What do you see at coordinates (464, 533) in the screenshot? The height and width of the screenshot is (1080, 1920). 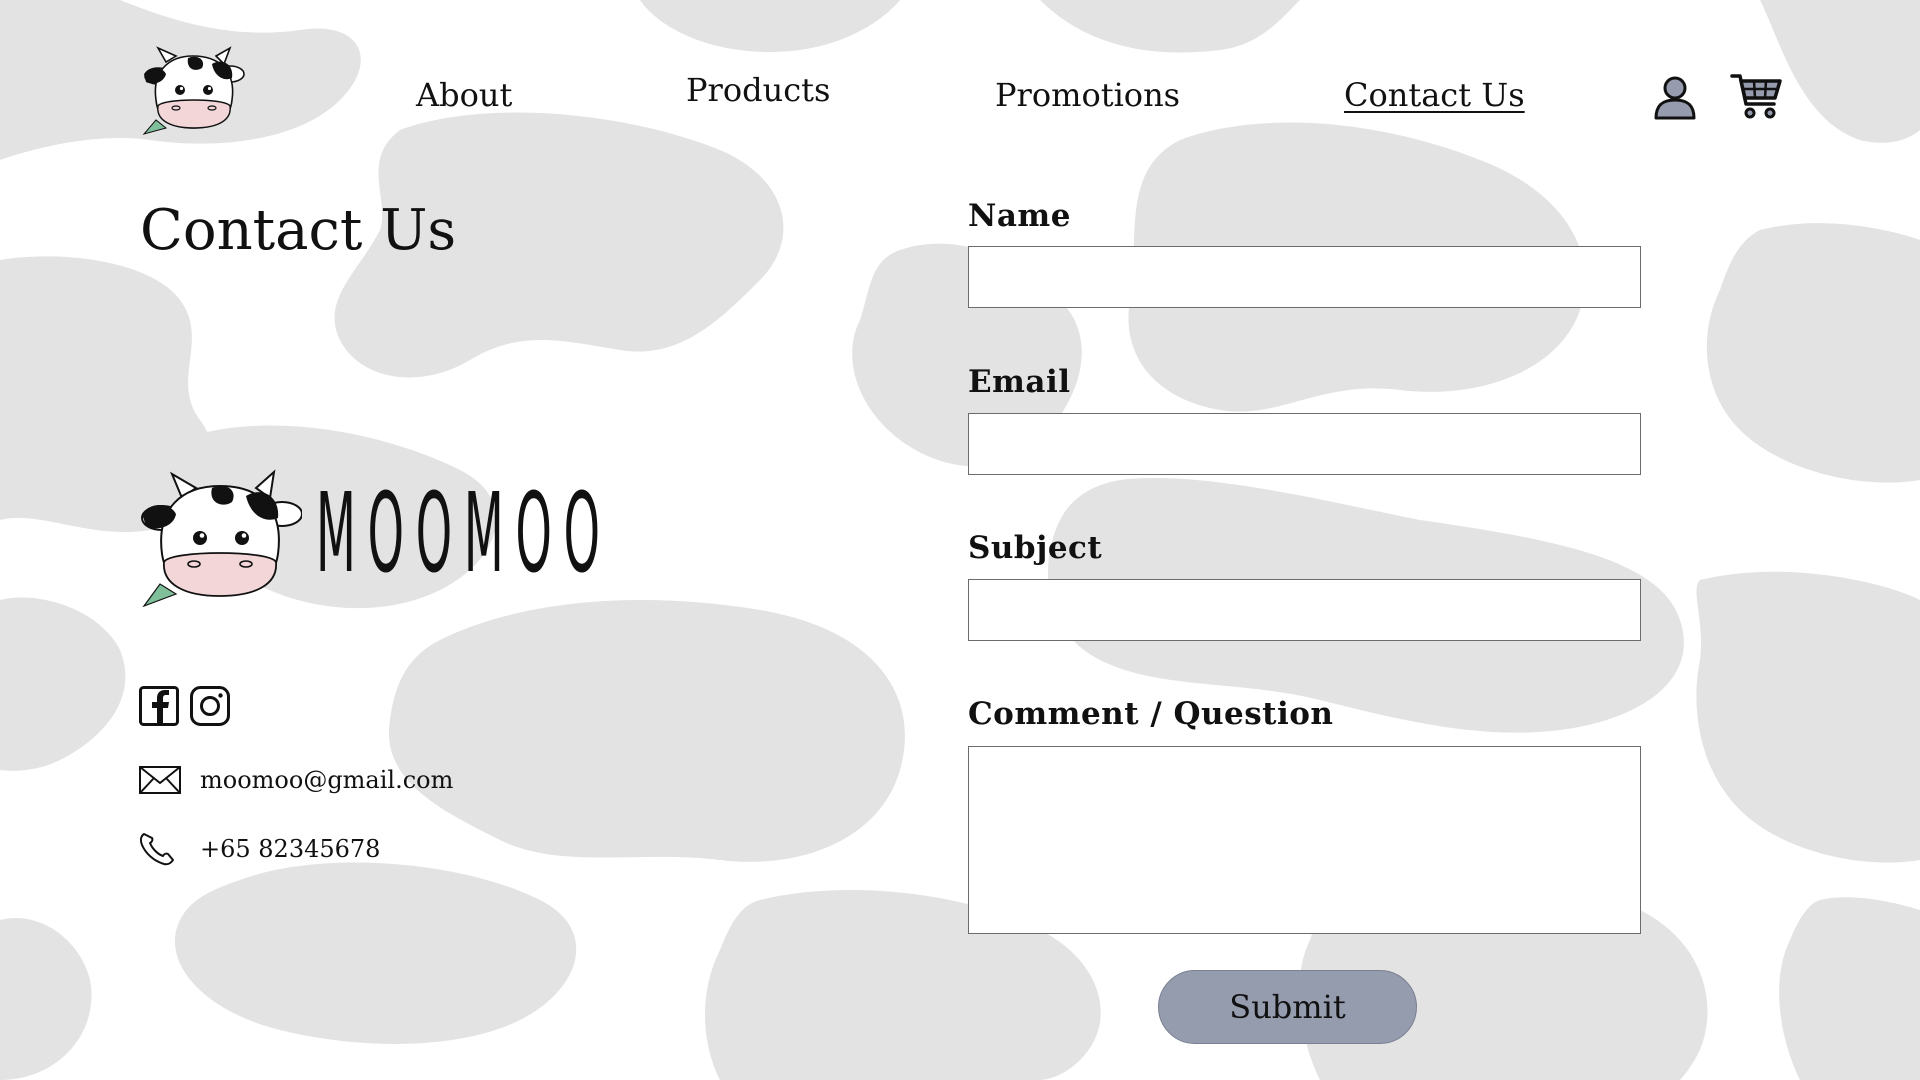 I see `brand-wordmark: MOOMOO` at bounding box center [464, 533].